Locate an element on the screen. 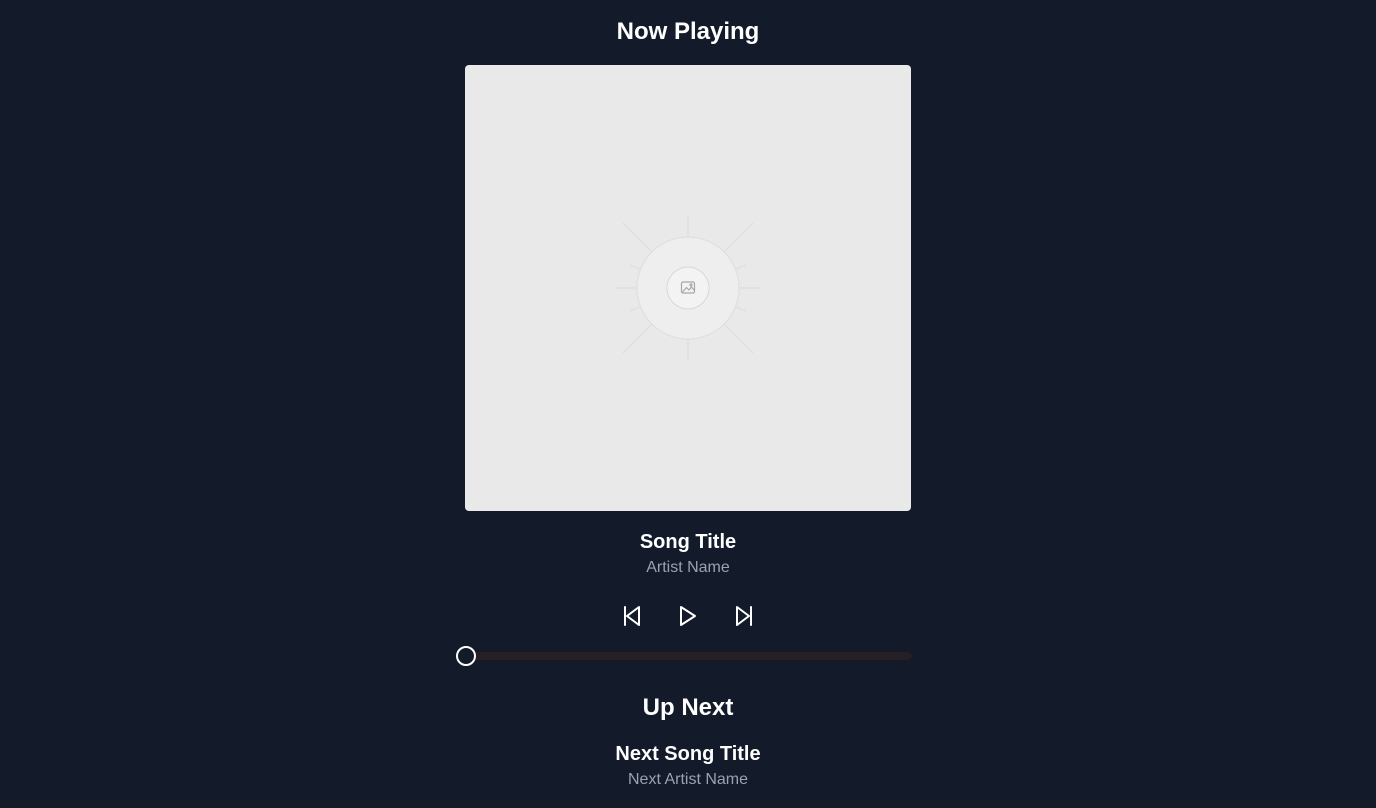  next-song-title: Next Song Title is located at coordinates (688, 754).